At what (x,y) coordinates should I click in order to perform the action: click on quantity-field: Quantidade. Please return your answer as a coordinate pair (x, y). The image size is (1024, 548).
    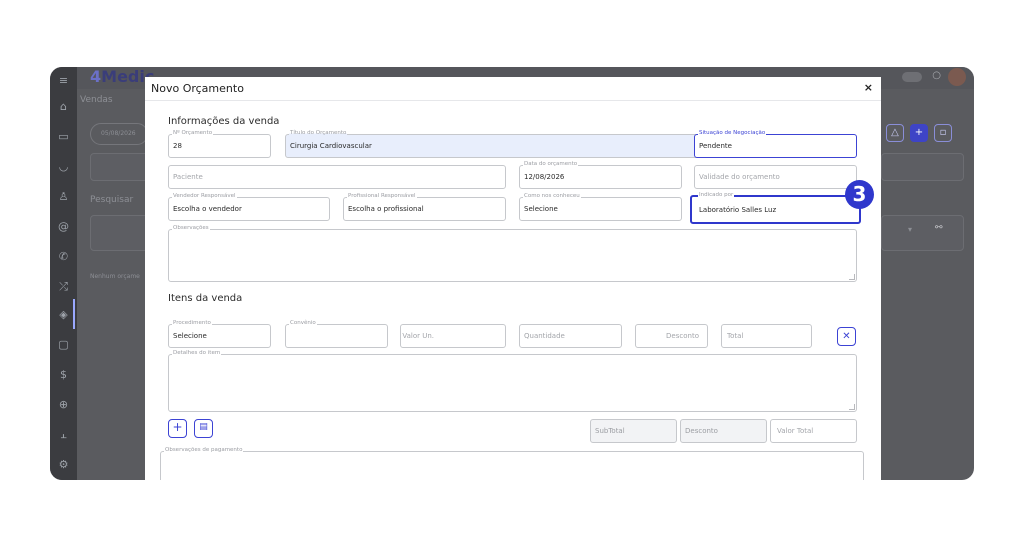
    Looking at the image, I should click on (570, 336).